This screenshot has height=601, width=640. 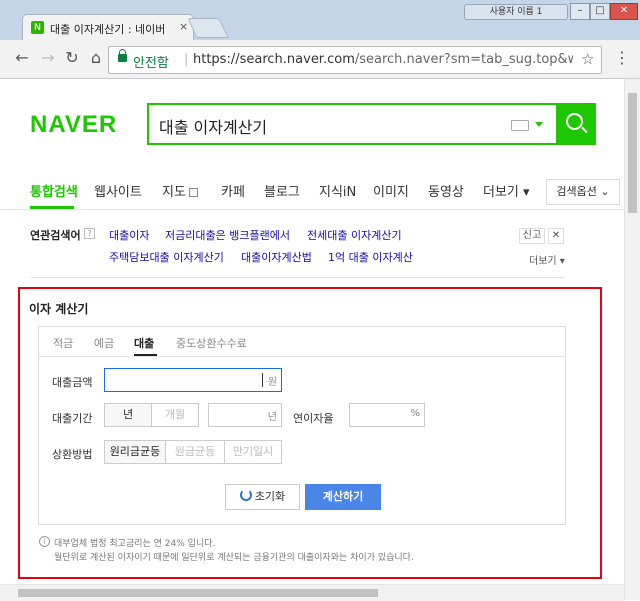 I want to click on related-link: 주택담보대출 이자계산기, so click(x=166, y=257).